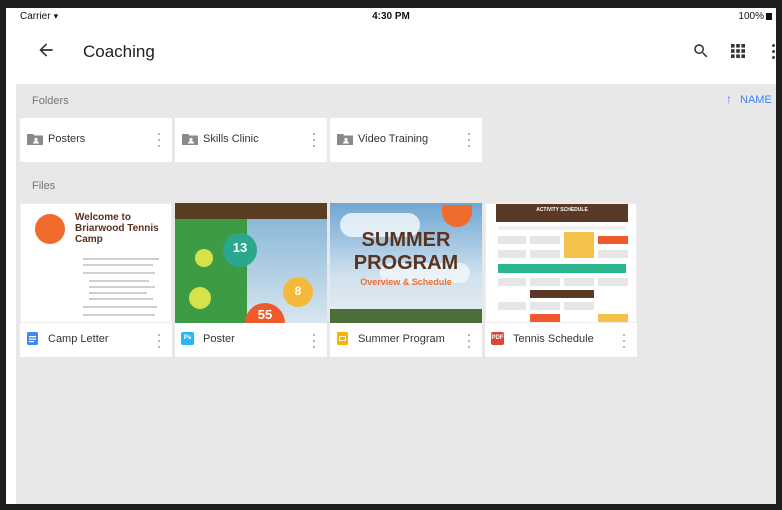 The height and width of the screenshot is (510, 782). I want to click on sort-by-name-button: ↑ NAME, so click(749, 99).